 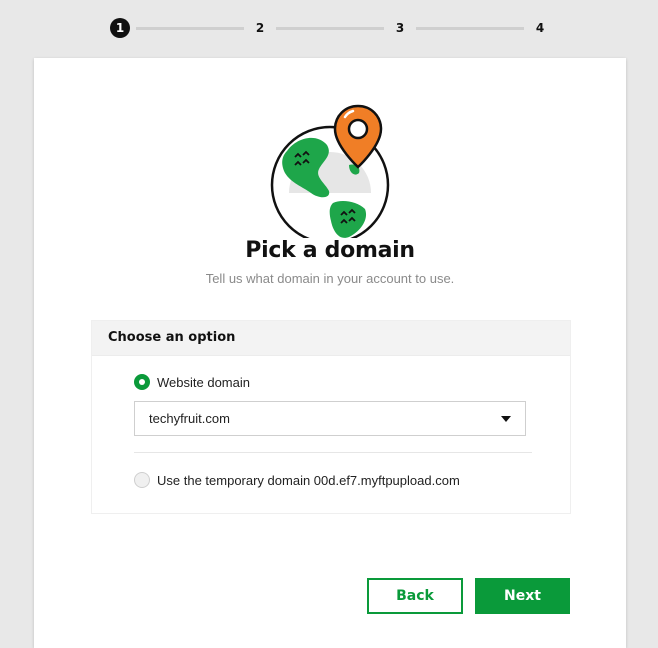 I want to click on step-4-indicator: 4, so click(x=540, y=28).